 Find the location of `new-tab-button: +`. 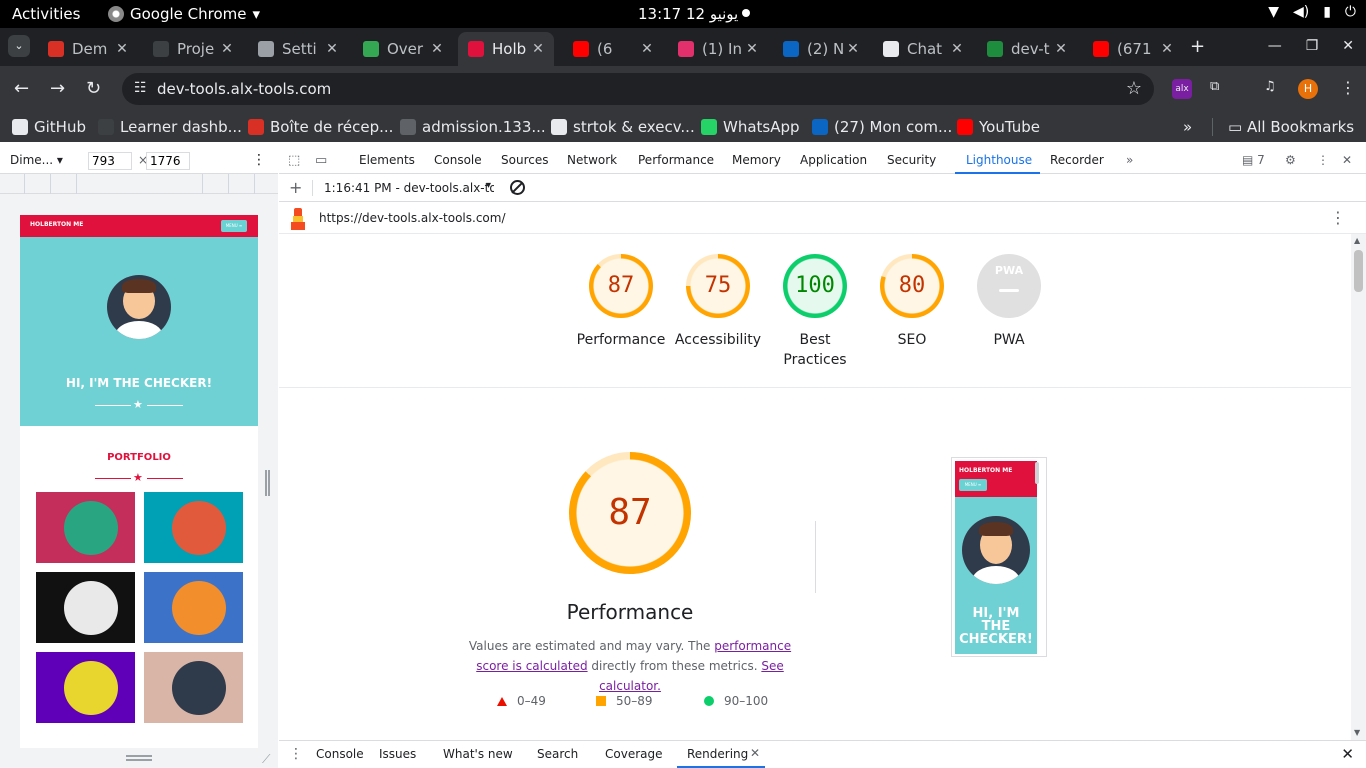

new-tab-button: + is located at coordinates (1197, 46).